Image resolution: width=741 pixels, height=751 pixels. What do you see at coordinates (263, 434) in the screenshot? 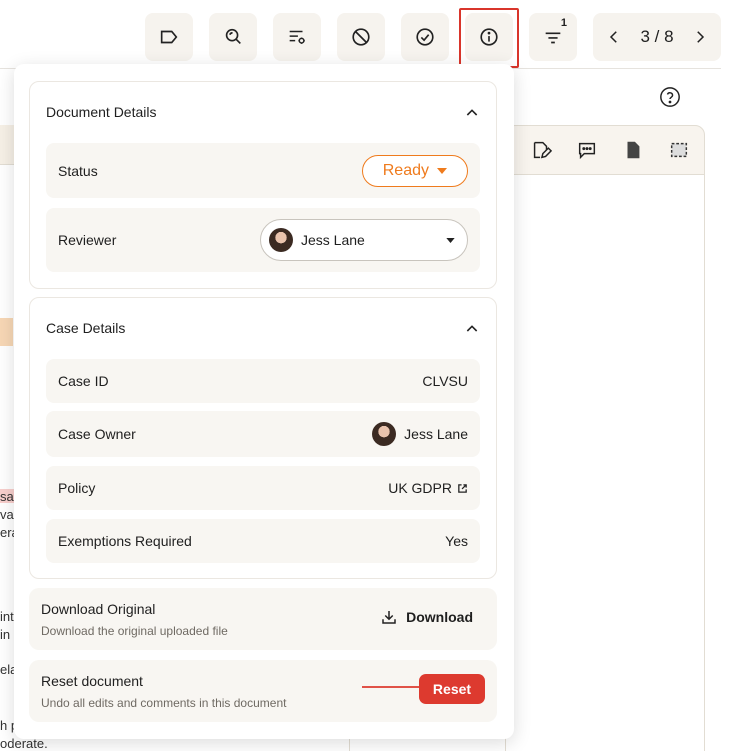
I see `case-owner-row: Case Owner Jess Lane` at bounding box center [263, 434].